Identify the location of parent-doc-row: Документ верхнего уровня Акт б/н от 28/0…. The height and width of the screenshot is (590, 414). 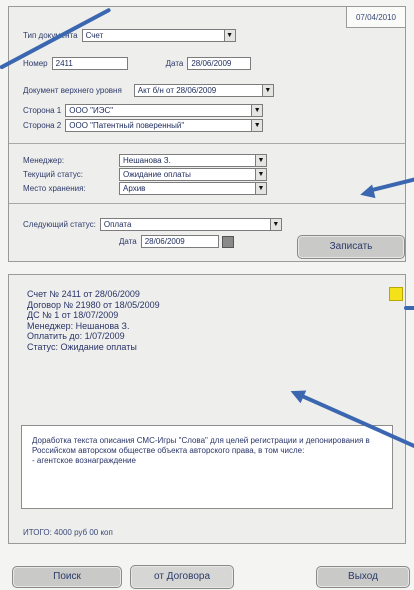
(148, 90).